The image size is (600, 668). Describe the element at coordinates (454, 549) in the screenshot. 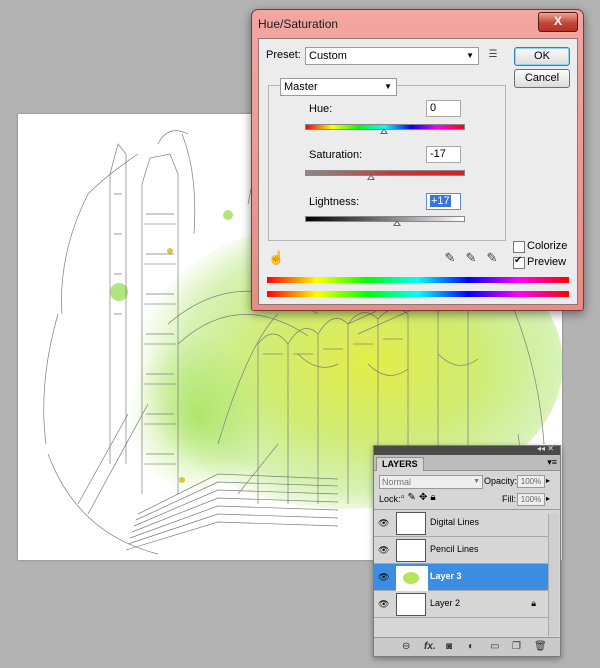

I see `layer-name: Pencil Lines` at that location.